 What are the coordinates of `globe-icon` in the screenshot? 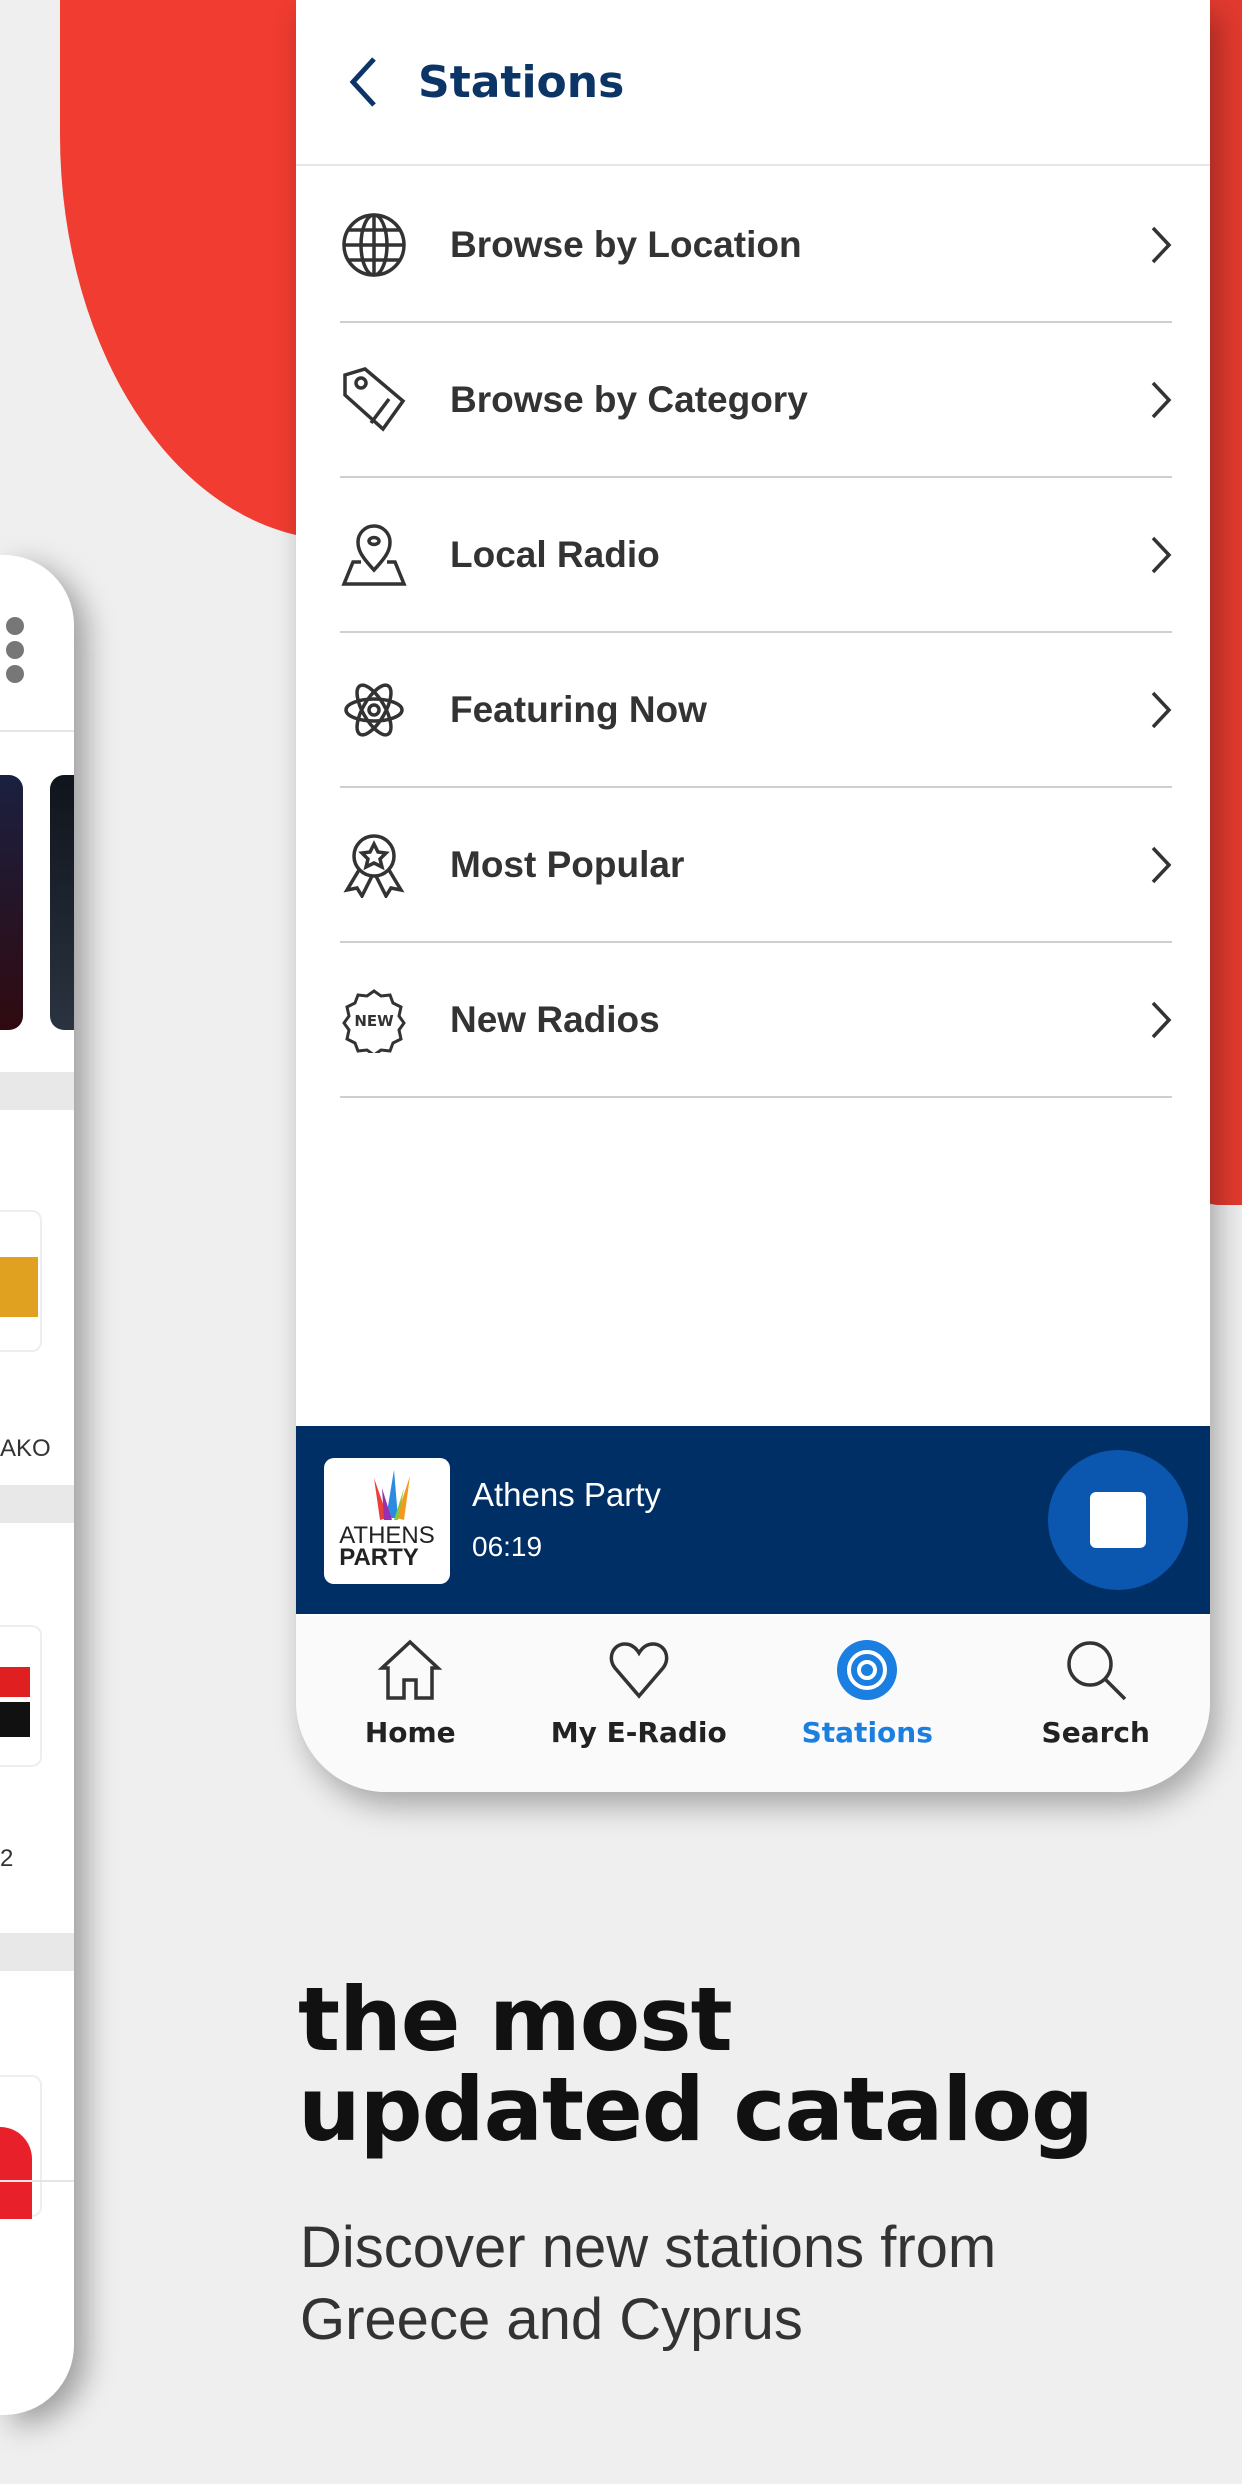 It's located at (374, 245).